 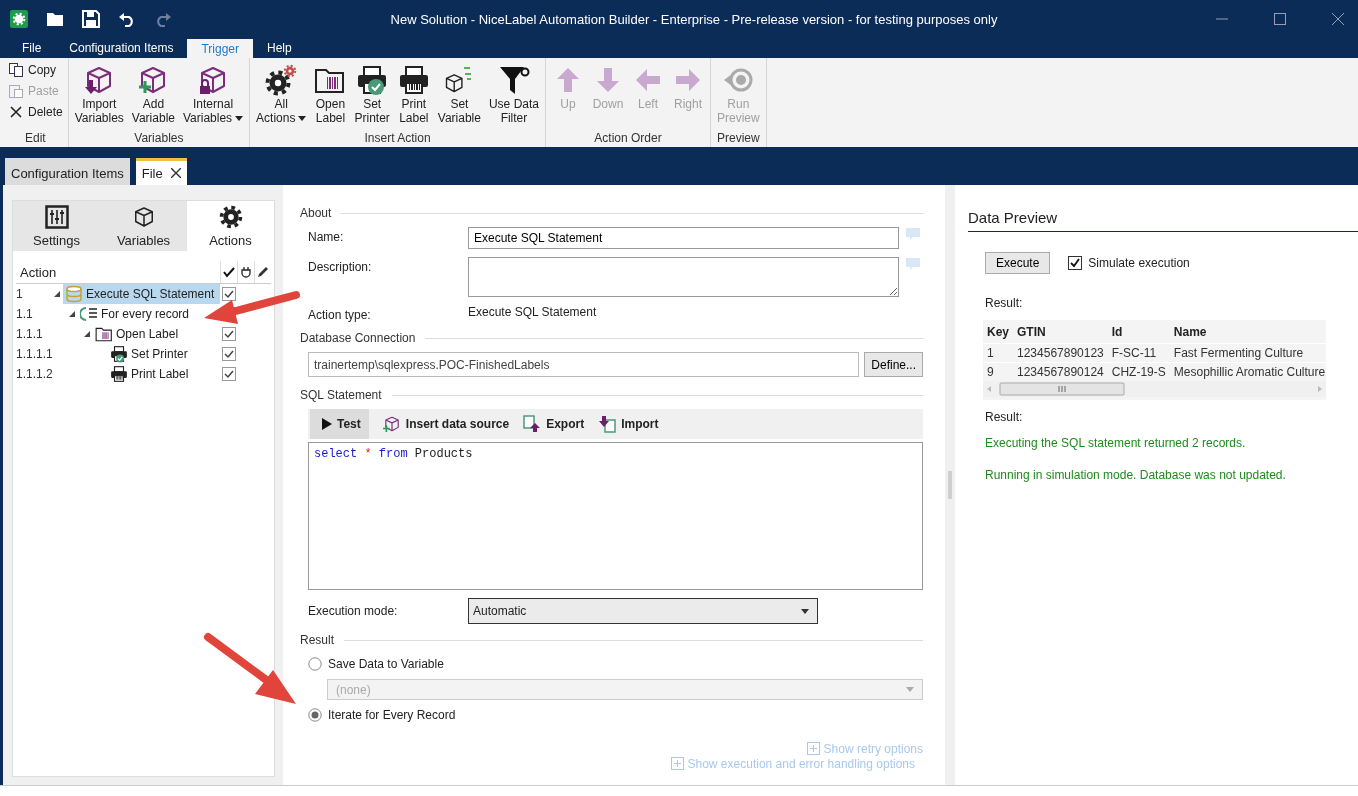 I want to click on document-tab: Configuration Items, so click(x=67, y=171).